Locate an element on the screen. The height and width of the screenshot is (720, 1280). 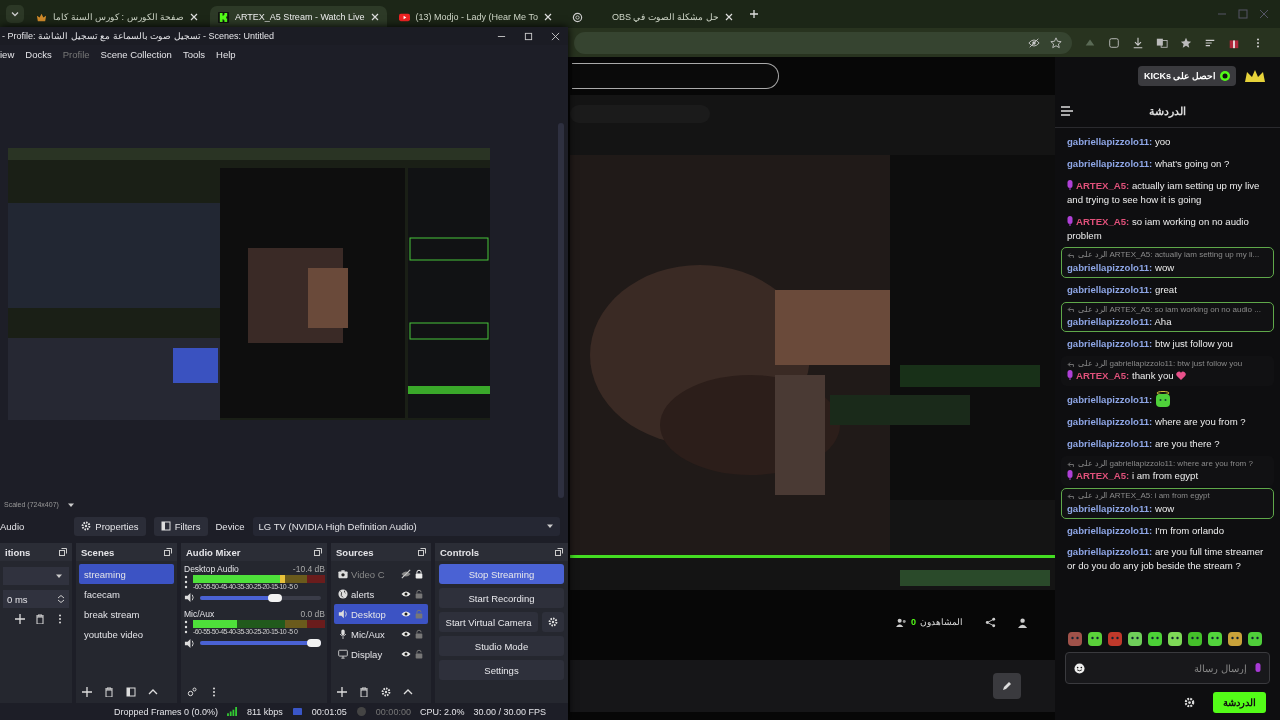
control-button: Settings is located at coordinates (501, 670).